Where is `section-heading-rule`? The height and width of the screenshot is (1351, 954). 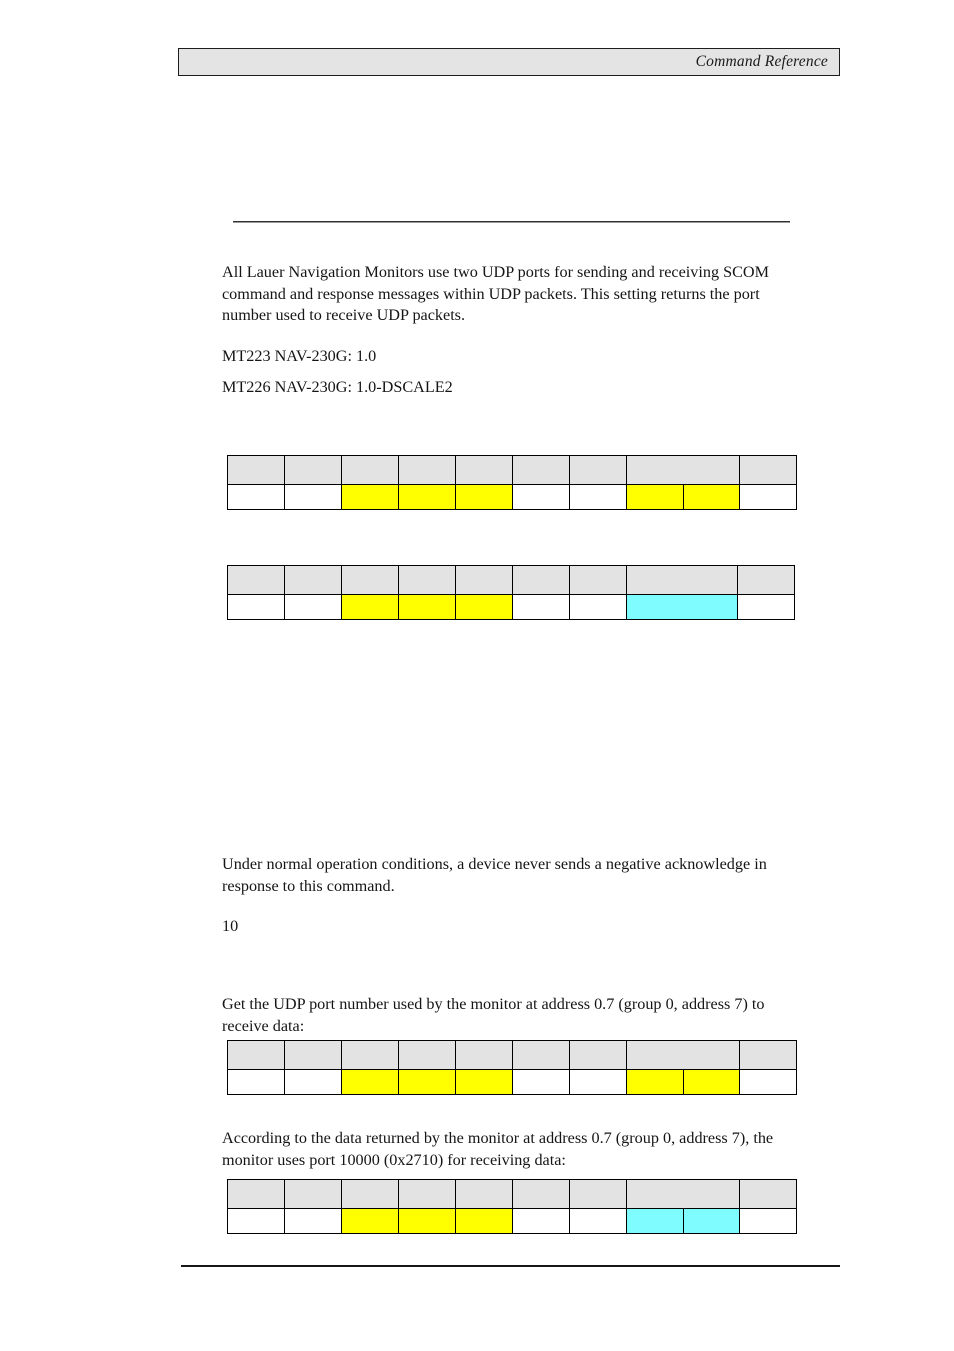 section-heading-rule is located at coordinates (511, 222).